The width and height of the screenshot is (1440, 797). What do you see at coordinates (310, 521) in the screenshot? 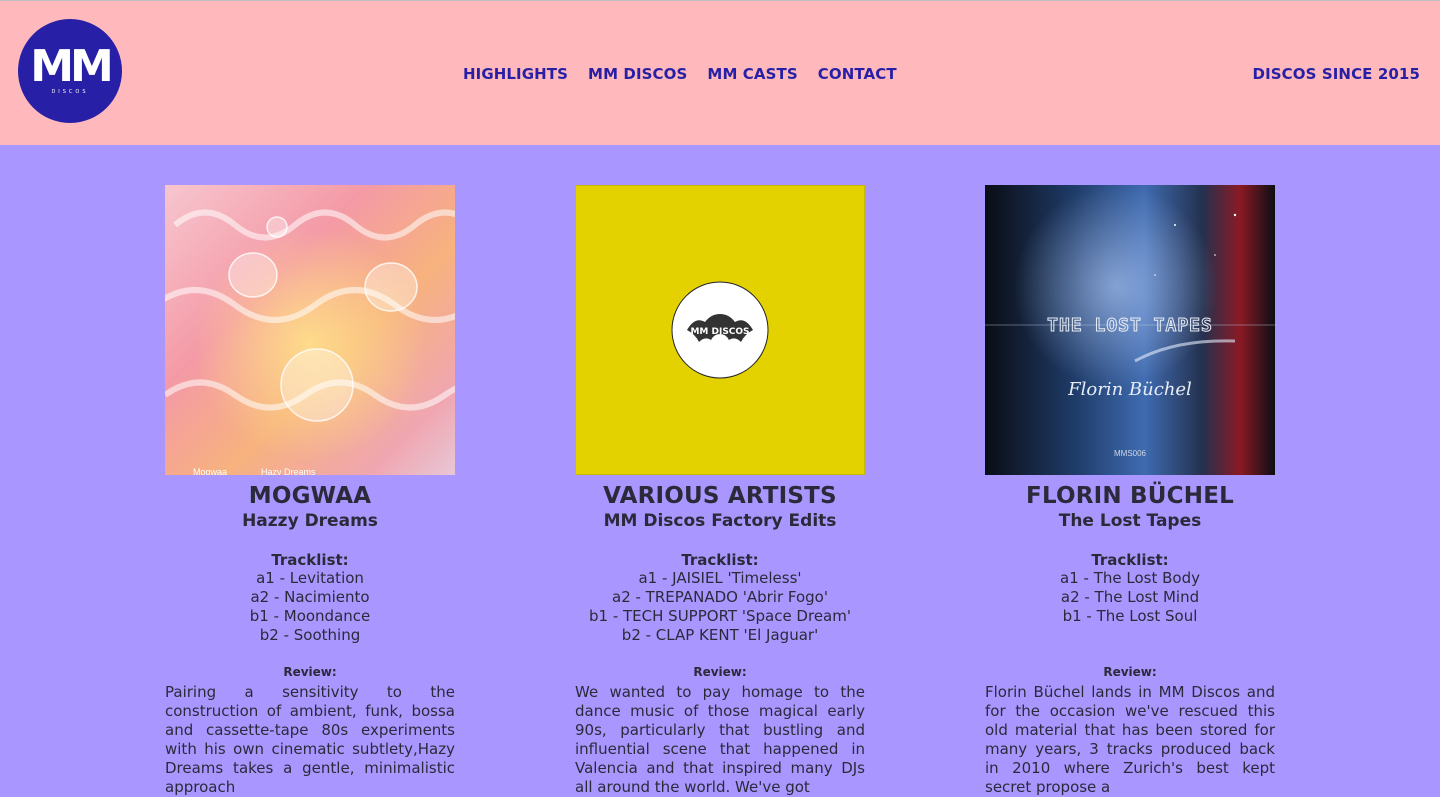
I see `release-title: Hazzy Dreams` at bounding box center [310, 521].